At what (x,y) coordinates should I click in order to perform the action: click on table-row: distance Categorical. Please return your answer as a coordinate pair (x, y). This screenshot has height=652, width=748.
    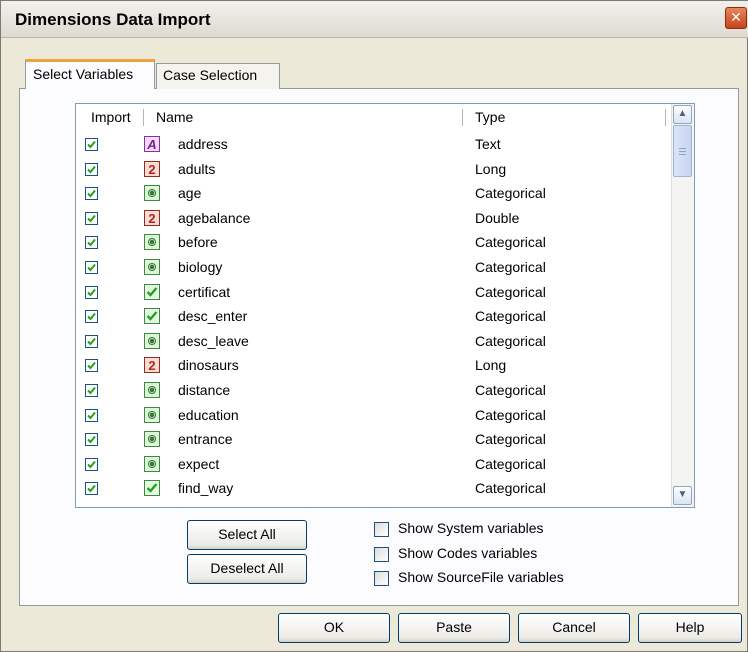
    Looking at the image, I should click on (374, 392).